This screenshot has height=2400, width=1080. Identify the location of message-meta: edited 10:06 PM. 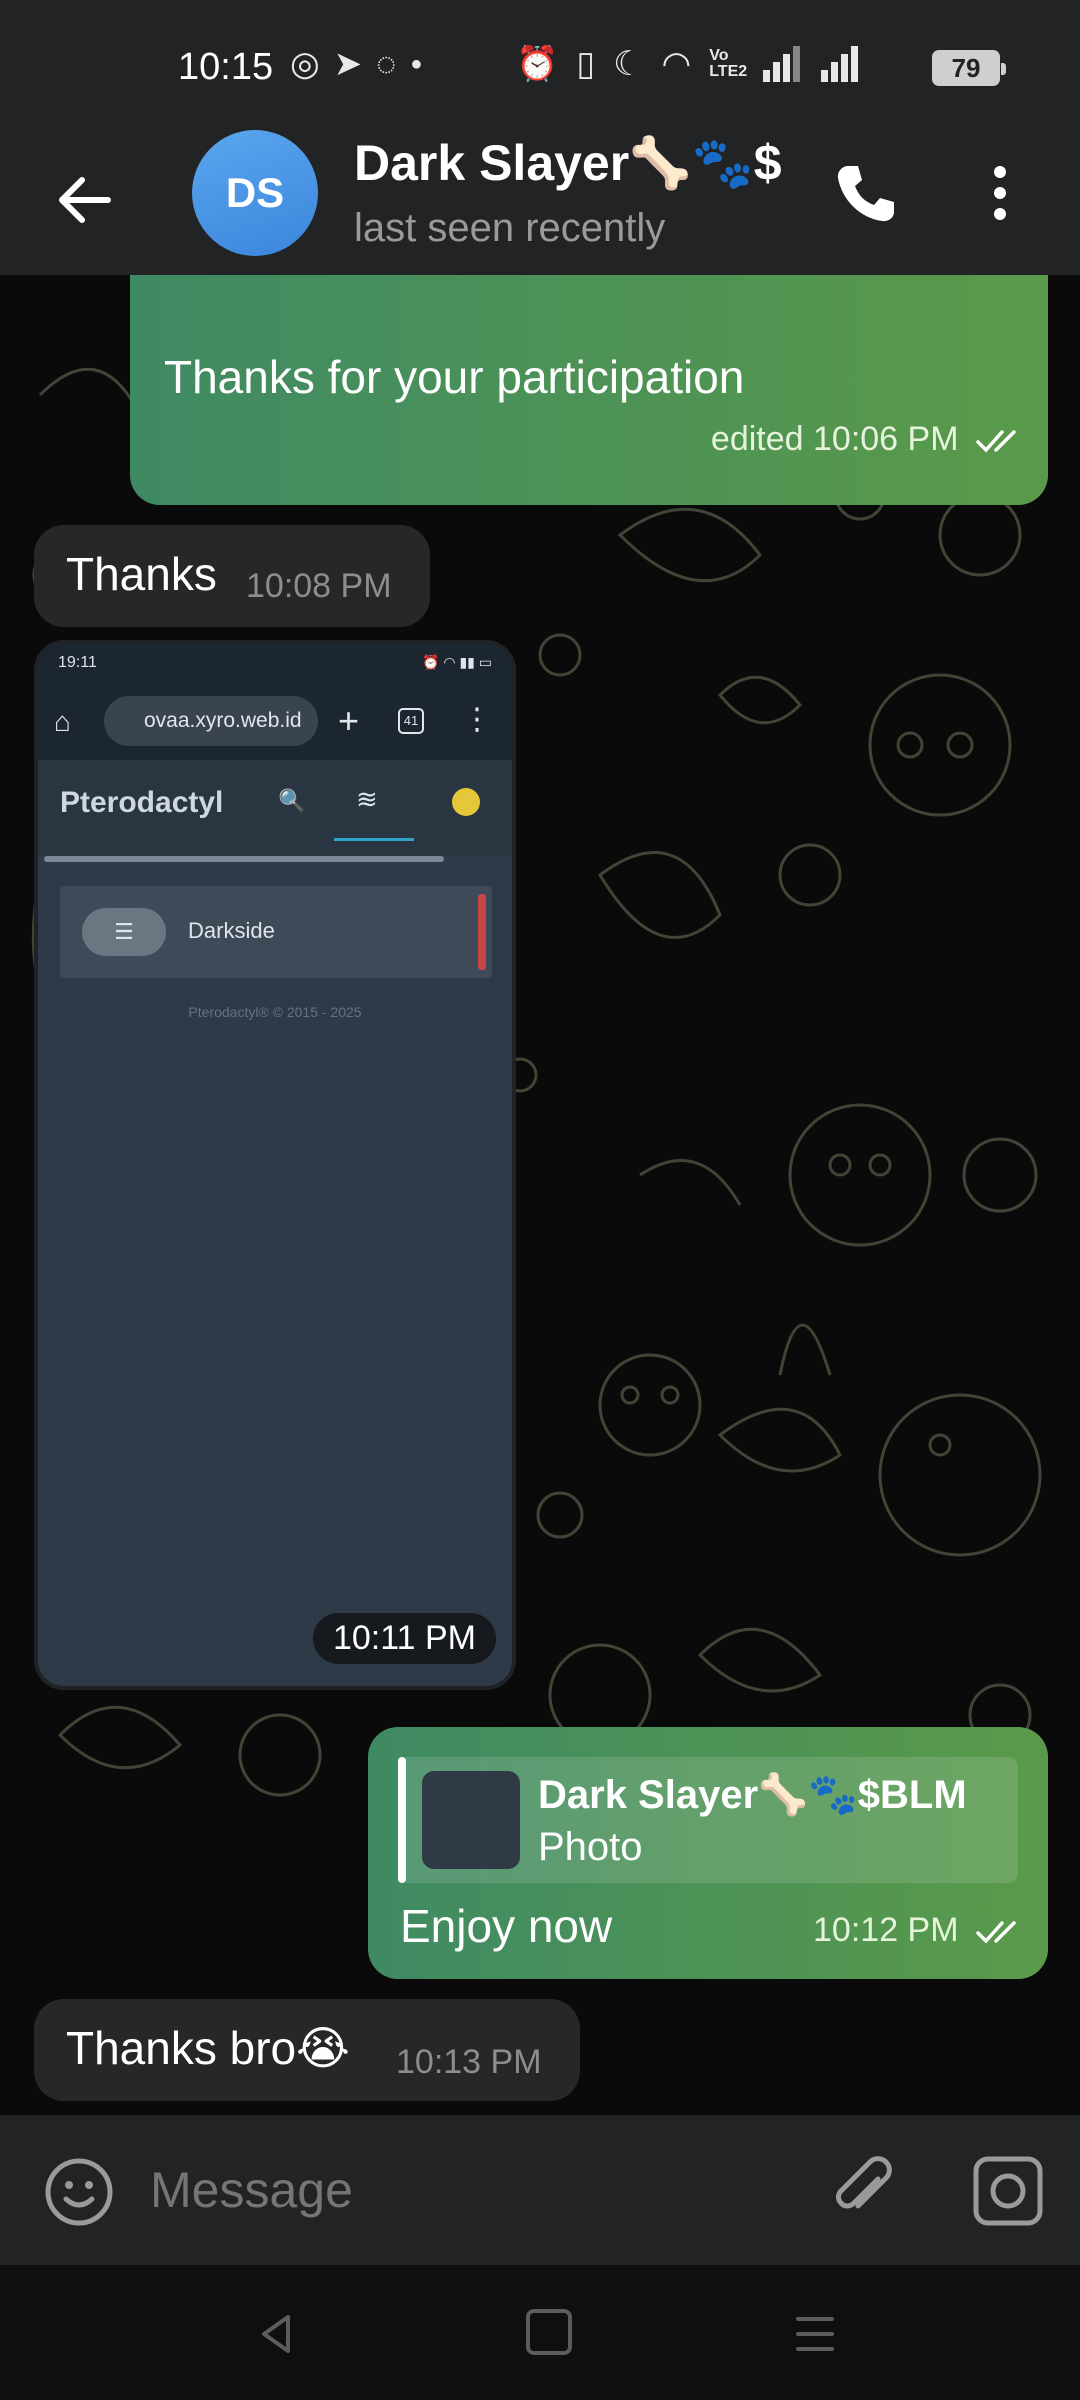
(868, 439).